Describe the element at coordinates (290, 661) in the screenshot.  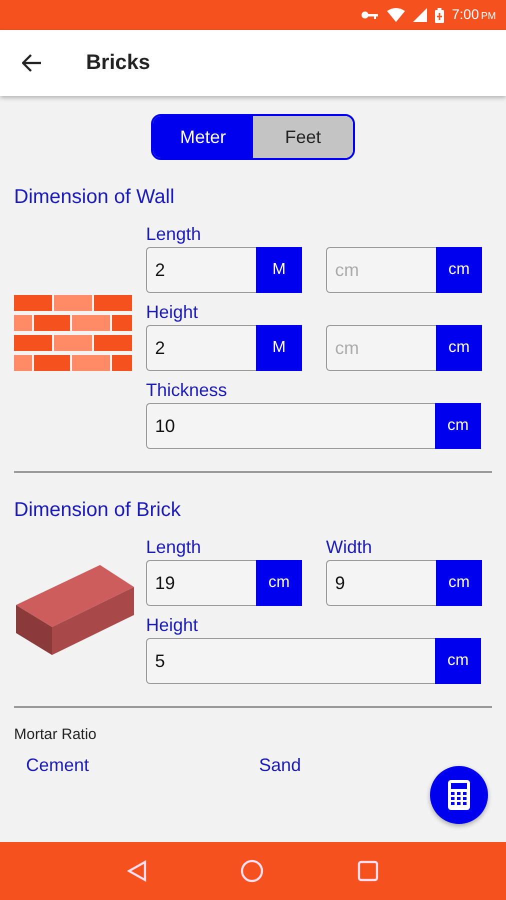
I see `input-field: 5` at that location.